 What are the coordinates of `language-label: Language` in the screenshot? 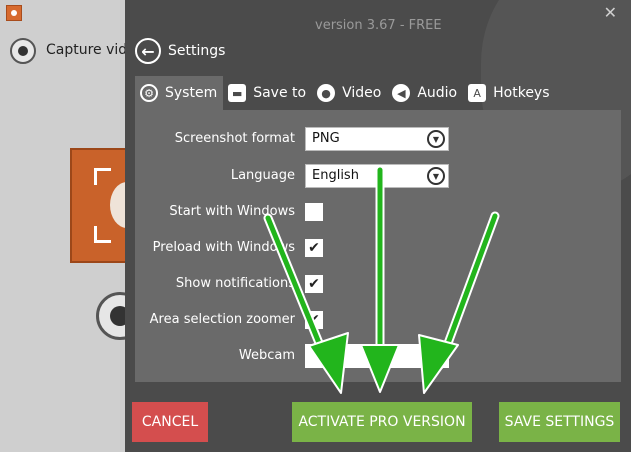 It's located at (262, 175).